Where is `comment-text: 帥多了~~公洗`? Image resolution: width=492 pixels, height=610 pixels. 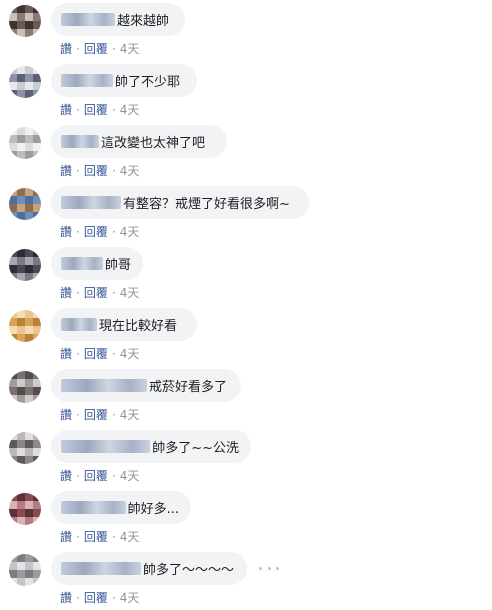
comment-text: 帥多了~~公洗 is located at coordinates (195, 448).